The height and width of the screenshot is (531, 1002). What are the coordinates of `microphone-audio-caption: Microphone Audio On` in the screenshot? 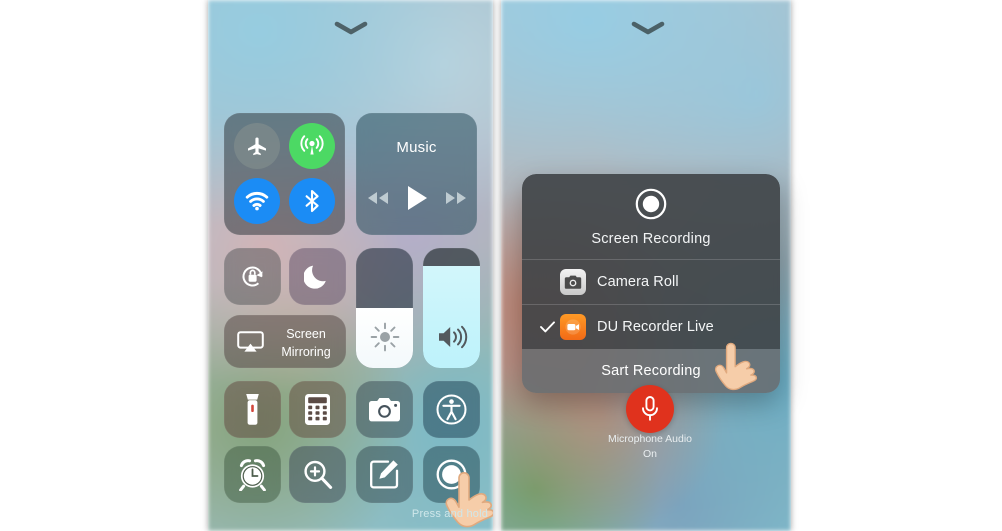 It's located at (650, 447).